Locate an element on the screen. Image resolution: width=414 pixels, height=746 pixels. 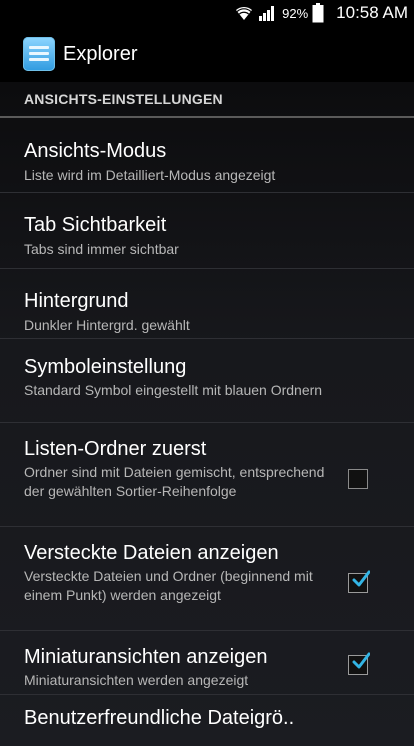
pref-title: Listen-Ordner zuerst is located at coordinates (115, 449).